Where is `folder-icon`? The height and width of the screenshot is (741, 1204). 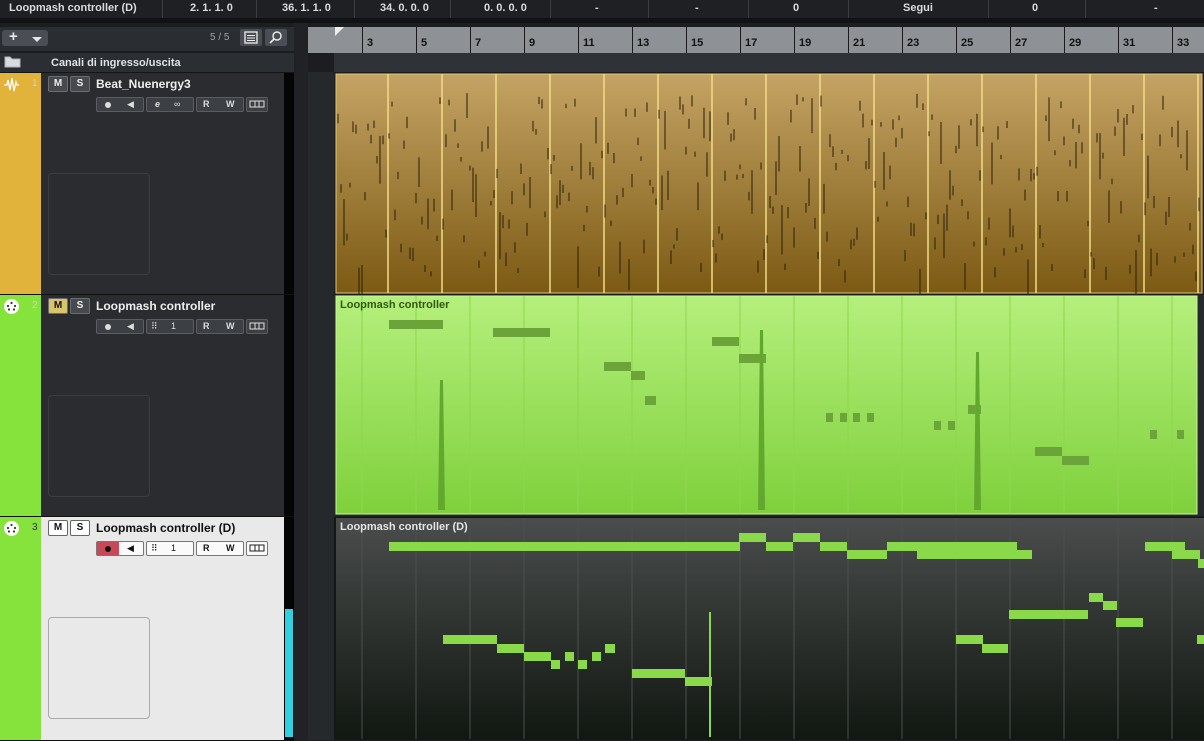
folder-icon is located at coordinates (12, 62).